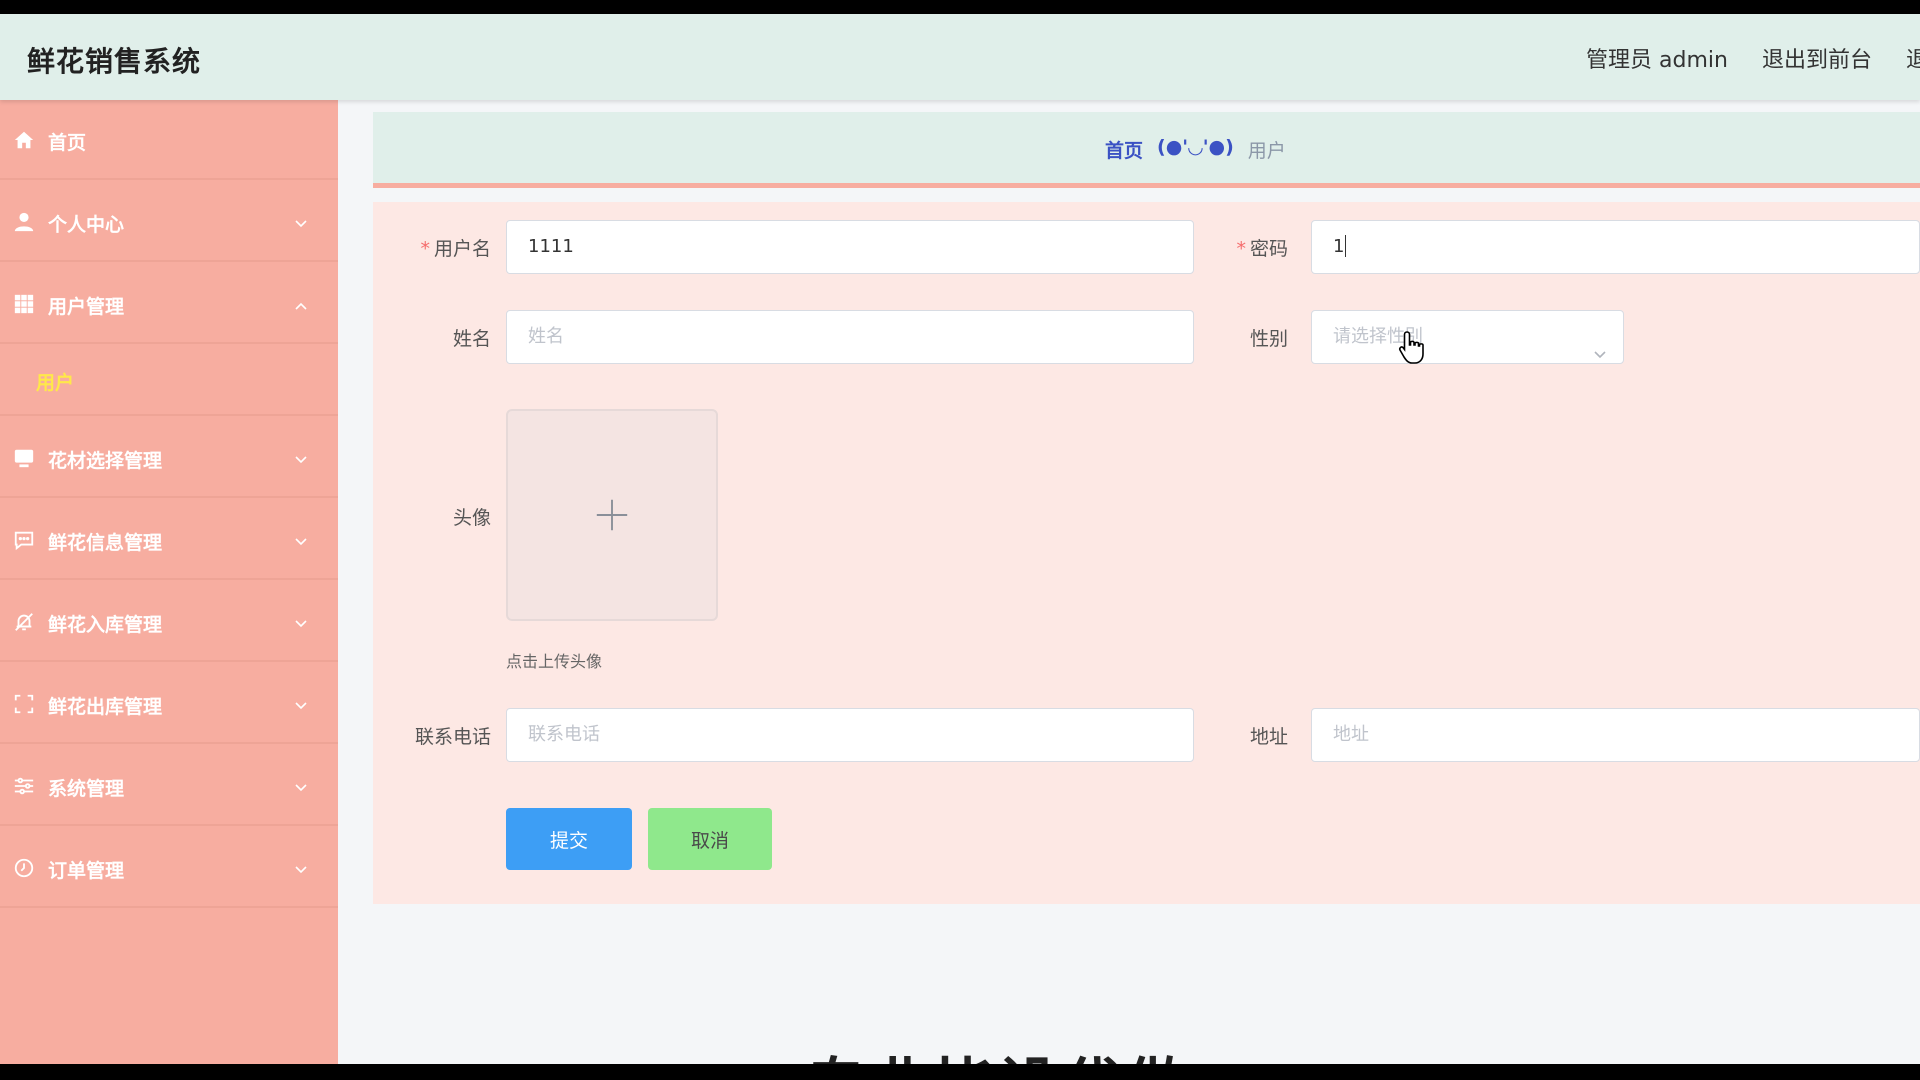 This screenshot has width=1920, height=1080. I want to click on sidebar-item-system: 系统管理, so click(169, 786).